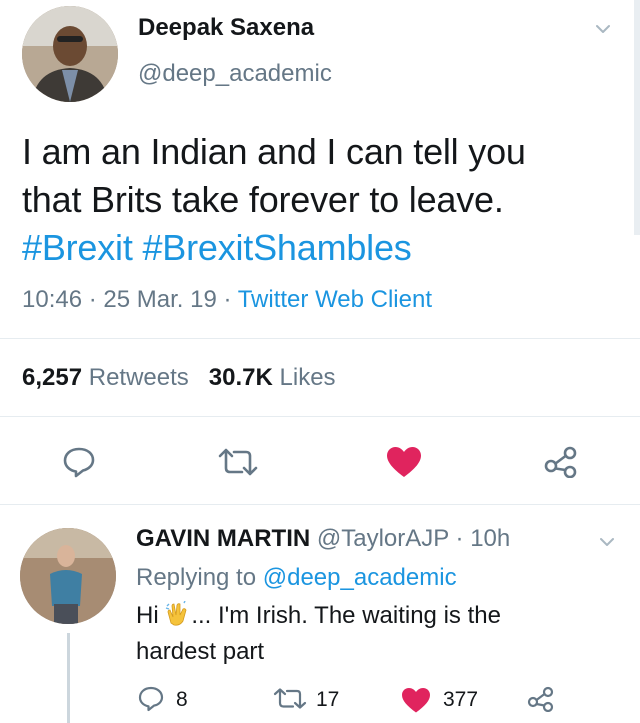  I want to click on likes-stat: 30.7K Likes, so click(272, 377).